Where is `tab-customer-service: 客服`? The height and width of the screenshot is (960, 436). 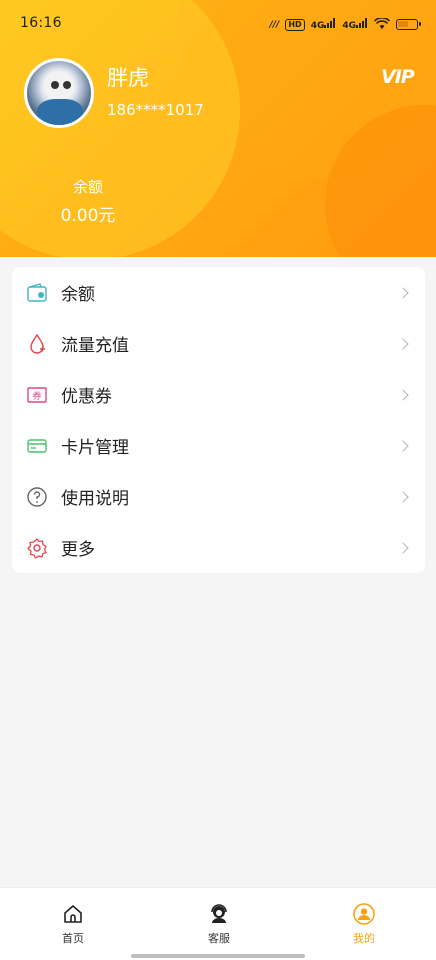
tab-customer-service: 客服 is located at coordinates (219, 924).